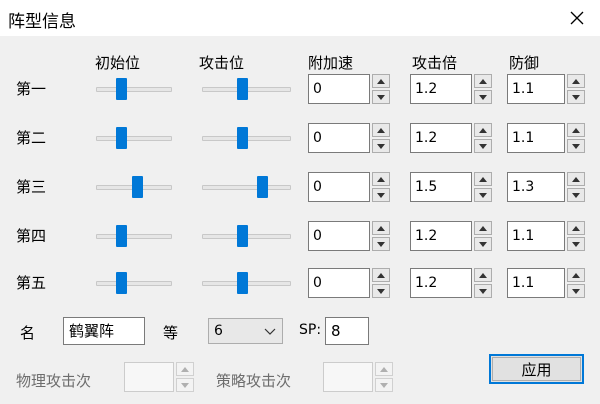 The width and height of the screenshot is (600, 404). What do you see at coordinates (262, 187) in the screenshot?
I see `row-3-attack-position-slider-thumb` at bounding box center [262, 187].